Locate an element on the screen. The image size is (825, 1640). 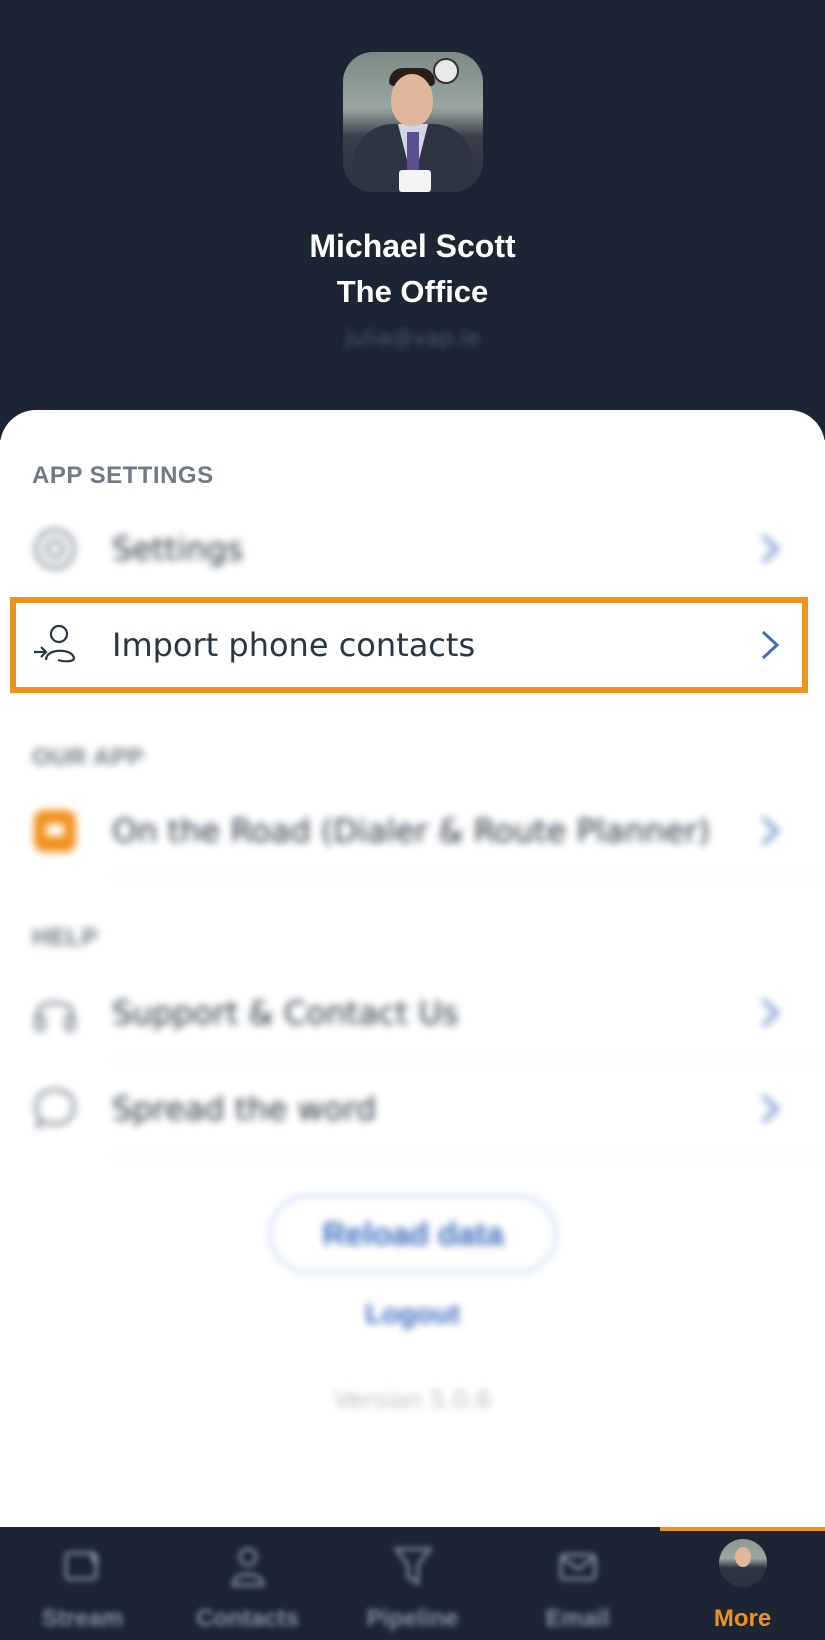
on-the-road-app-icon is located at coordinates (55, 831).